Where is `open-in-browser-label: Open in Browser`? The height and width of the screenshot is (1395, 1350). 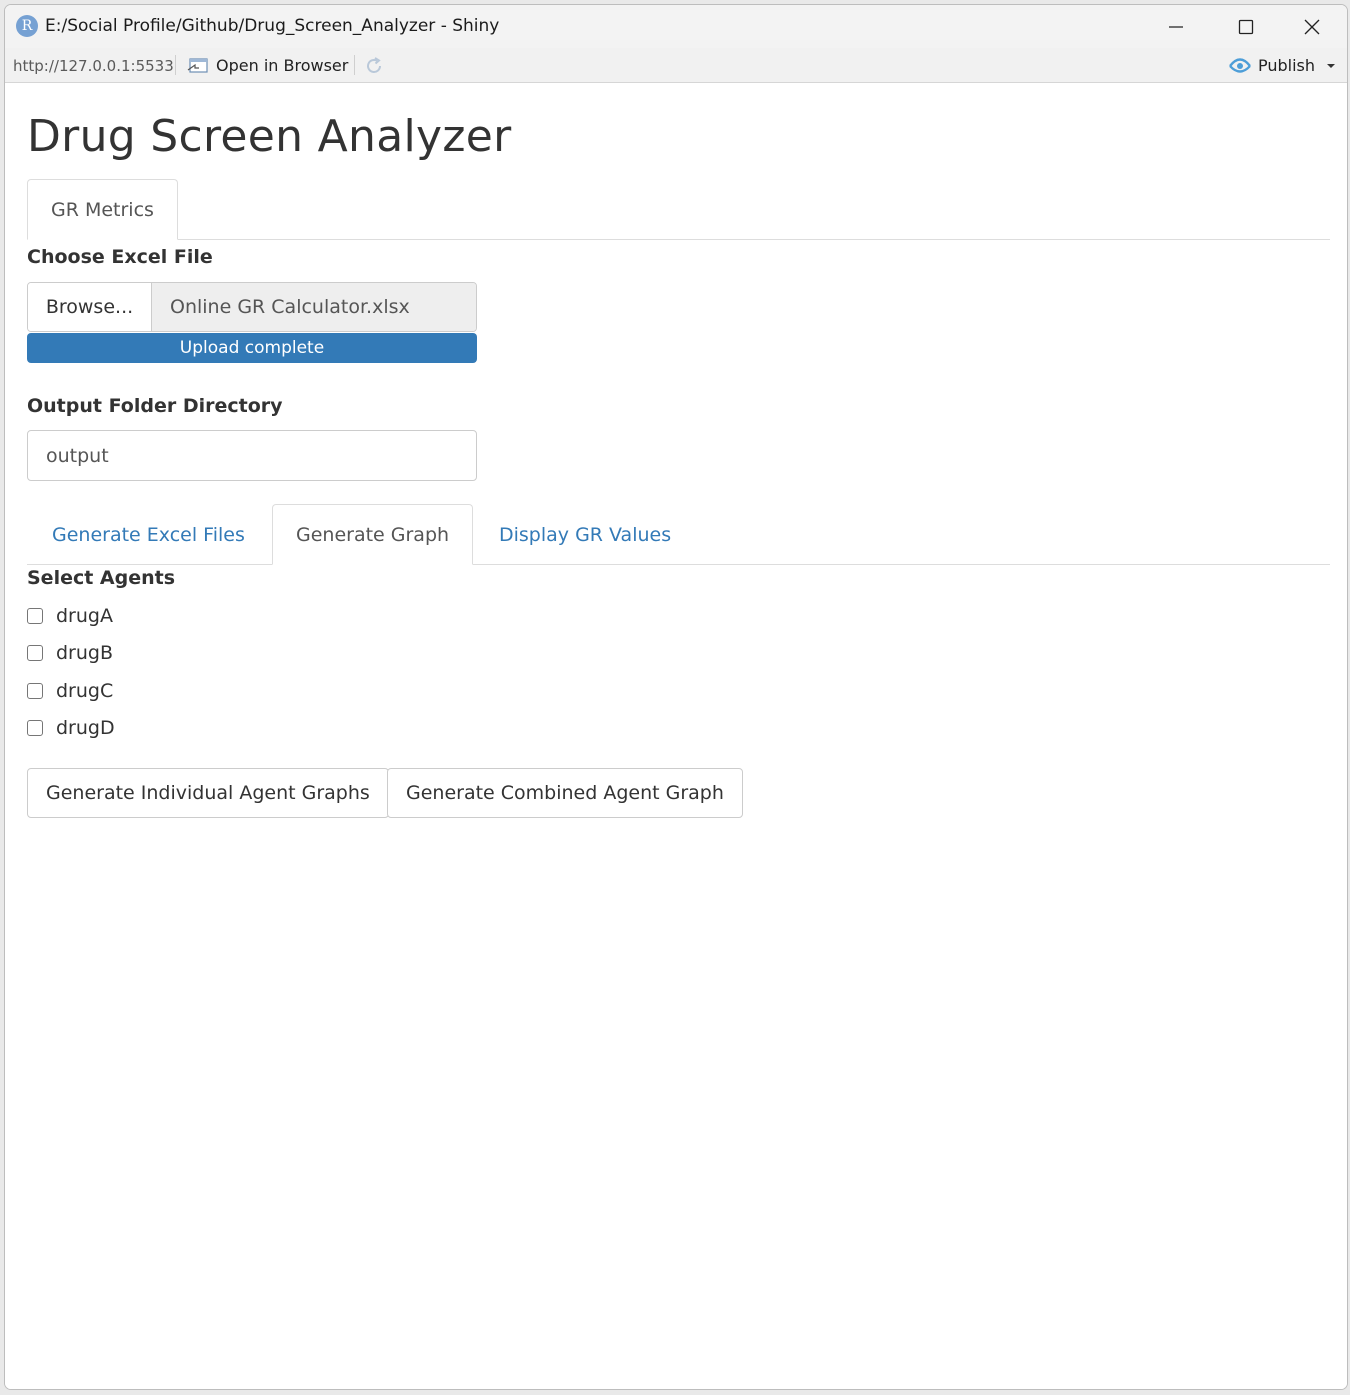
open-in-browser-label: Open in Browser is located at coordinates (282, 65).